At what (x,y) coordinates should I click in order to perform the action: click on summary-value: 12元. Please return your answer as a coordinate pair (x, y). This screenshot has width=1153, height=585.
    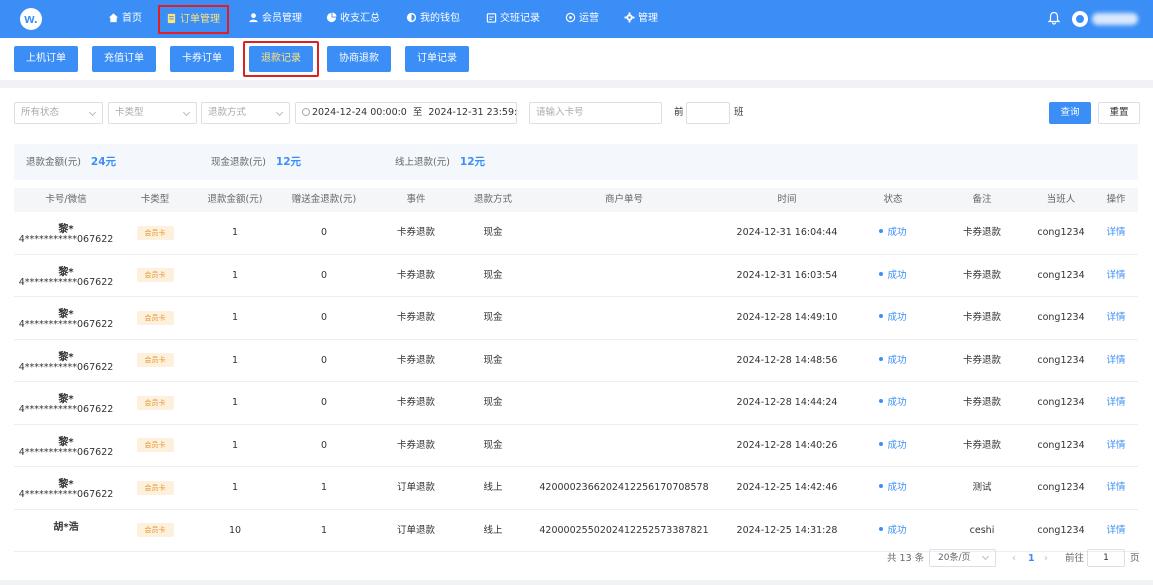
    Looking at the image, I should click on (288, 162).